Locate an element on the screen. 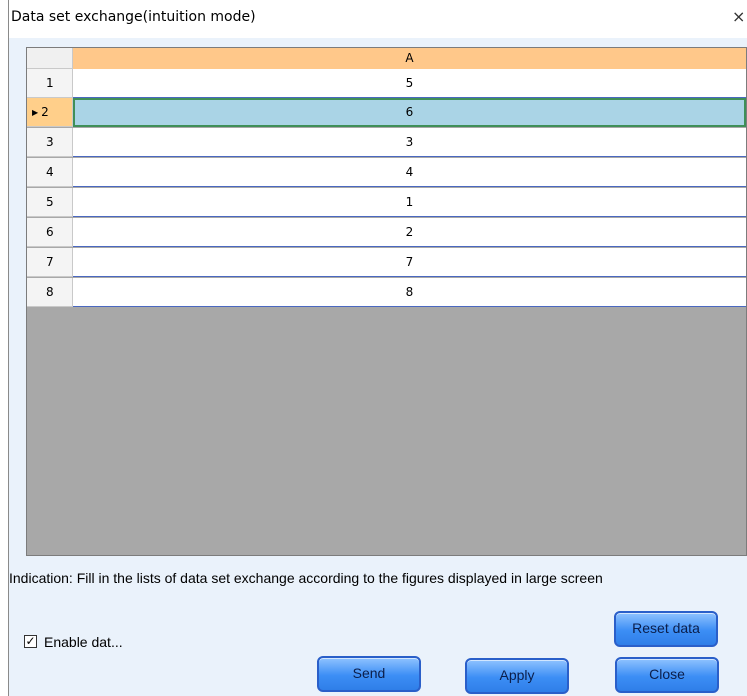  row-header: 1 is located at coordinates (50, 83).